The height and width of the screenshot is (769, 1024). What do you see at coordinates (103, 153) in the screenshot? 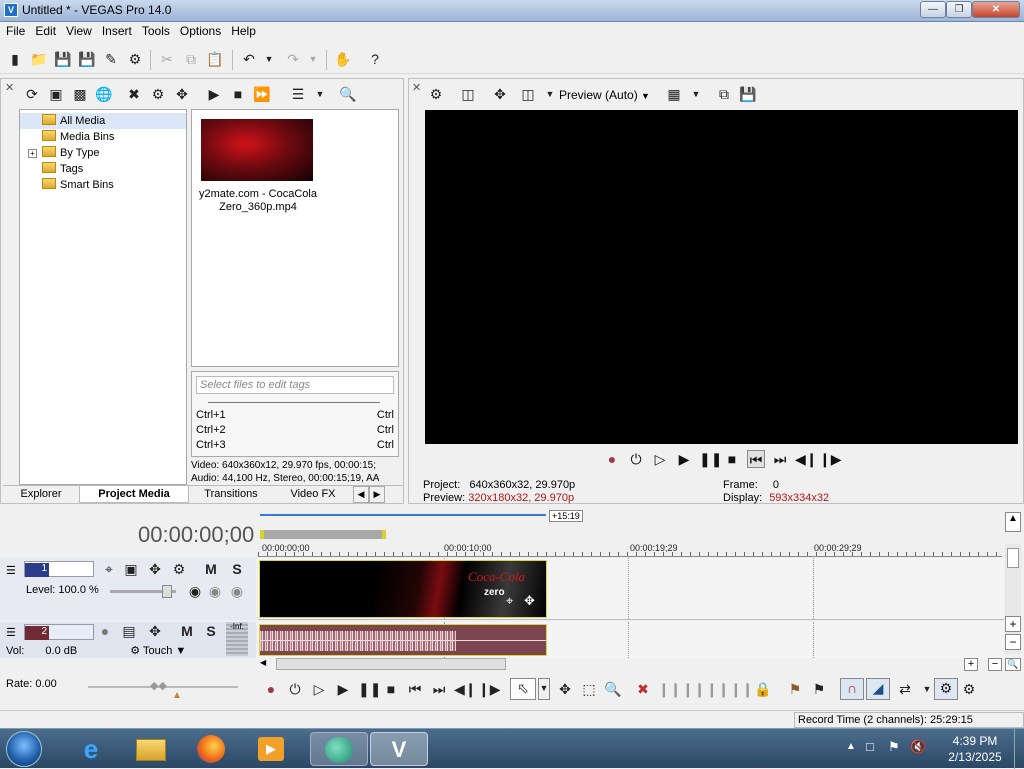
I see `tree-item: + By Type` at bounding box center [103, 153].